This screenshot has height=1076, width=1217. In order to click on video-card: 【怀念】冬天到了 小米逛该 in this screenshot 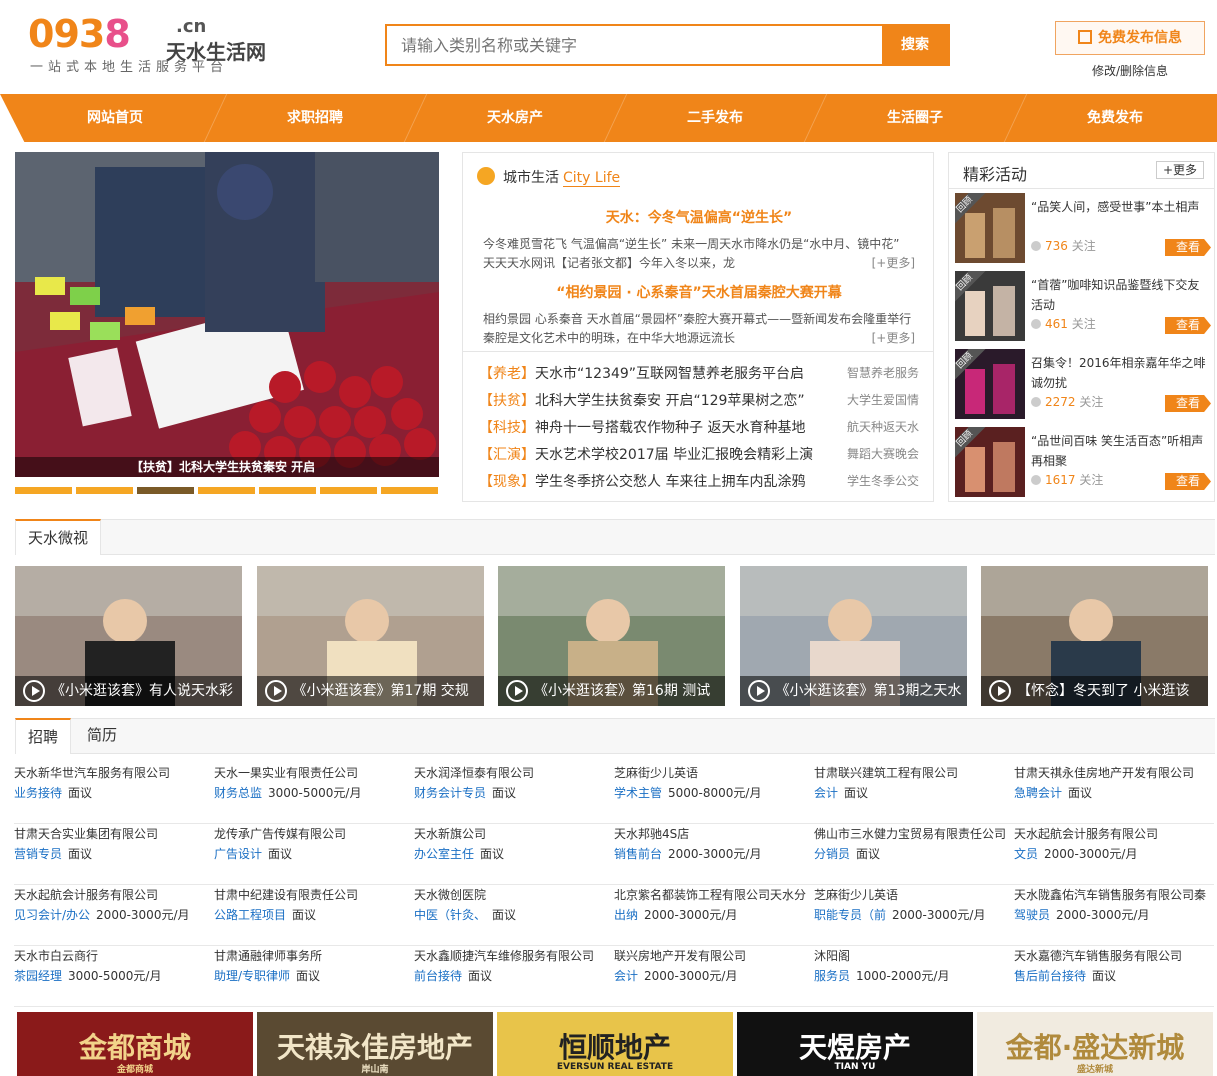, I will do `click(1094, 636)`.